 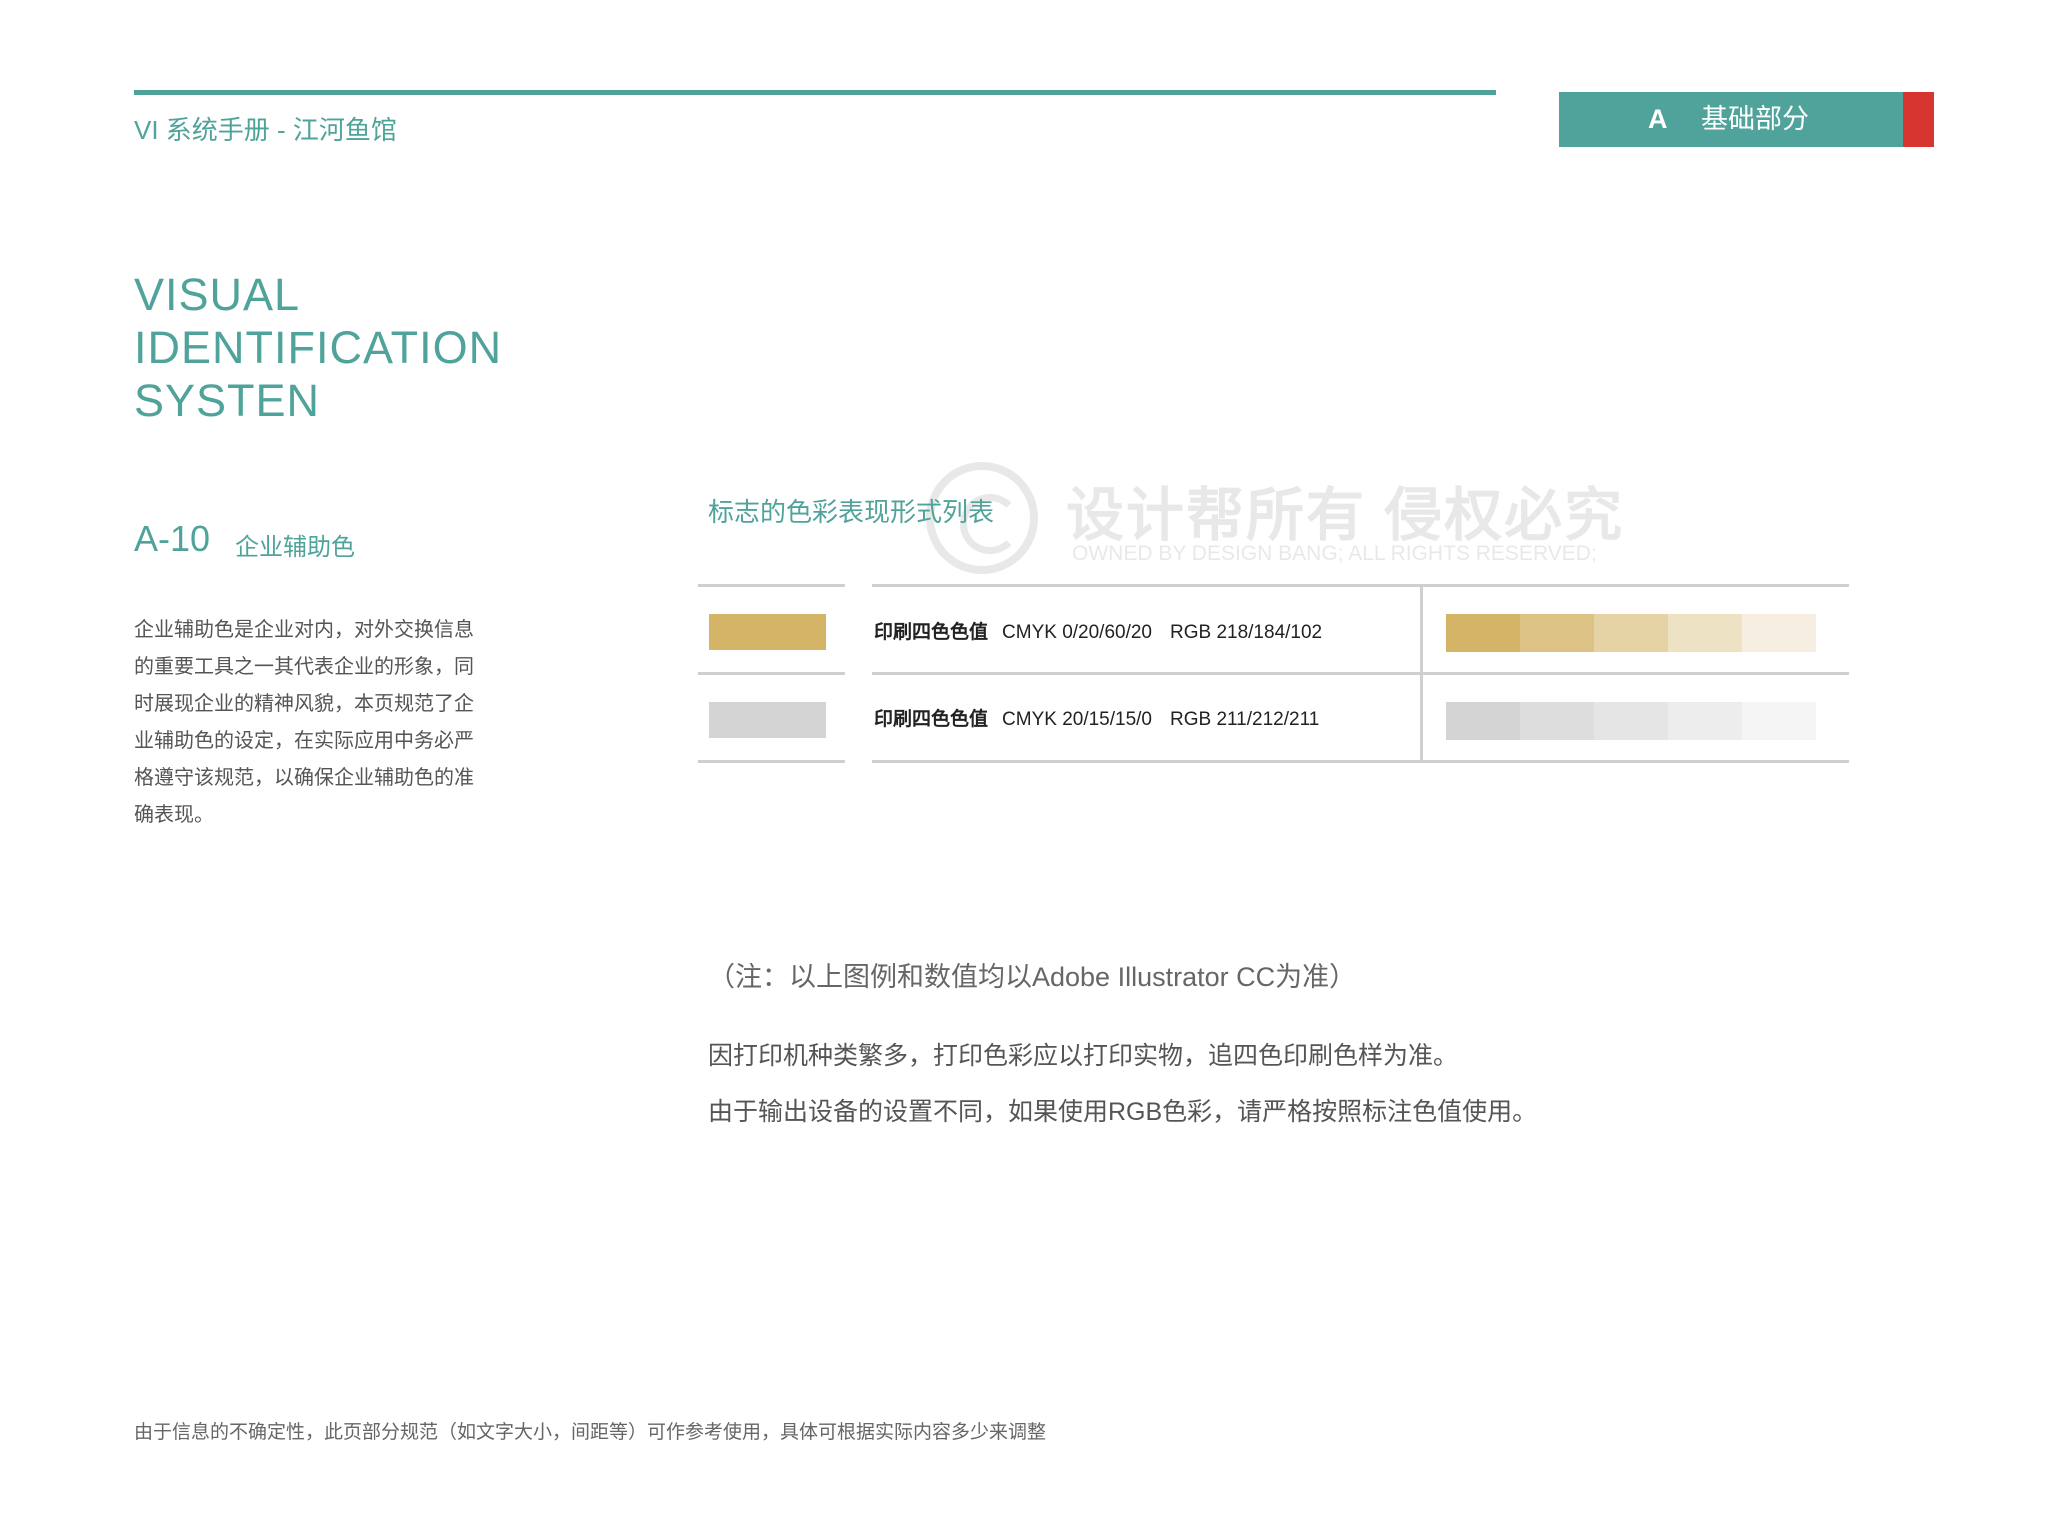 I want to click on table-divider, so click(x=1421, y=673).